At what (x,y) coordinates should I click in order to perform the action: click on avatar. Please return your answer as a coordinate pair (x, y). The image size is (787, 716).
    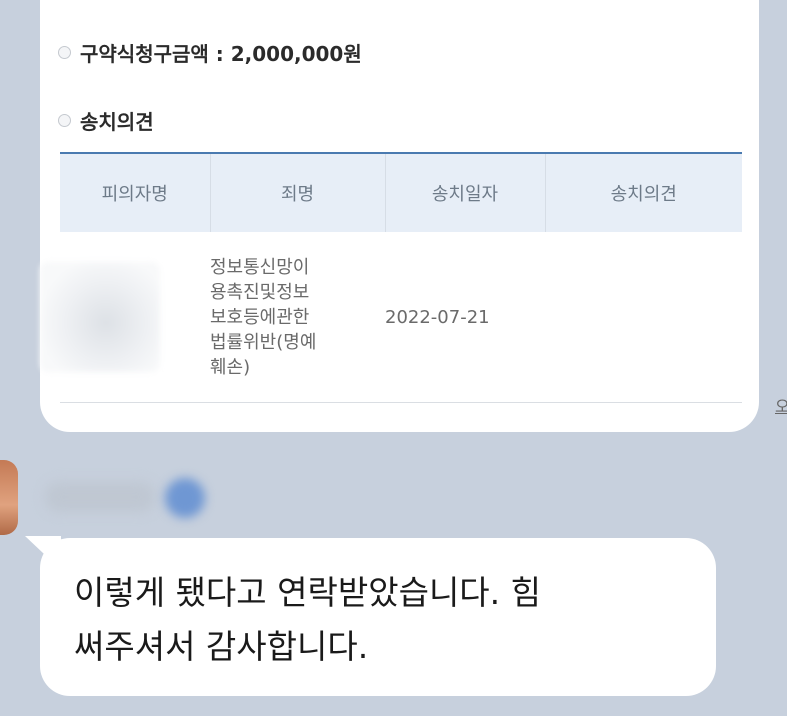
    Looking at the image, I should click on (9, 497).